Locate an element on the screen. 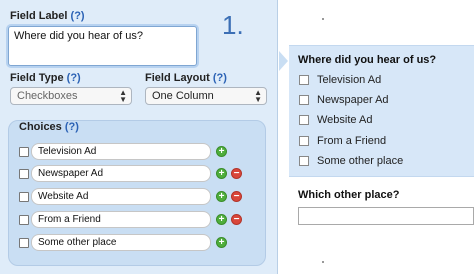 Image resolution: width=474 pixels, height=274 pixels. field-label-textarea: Where did you hear of us? is located at coordinates (102, 46).